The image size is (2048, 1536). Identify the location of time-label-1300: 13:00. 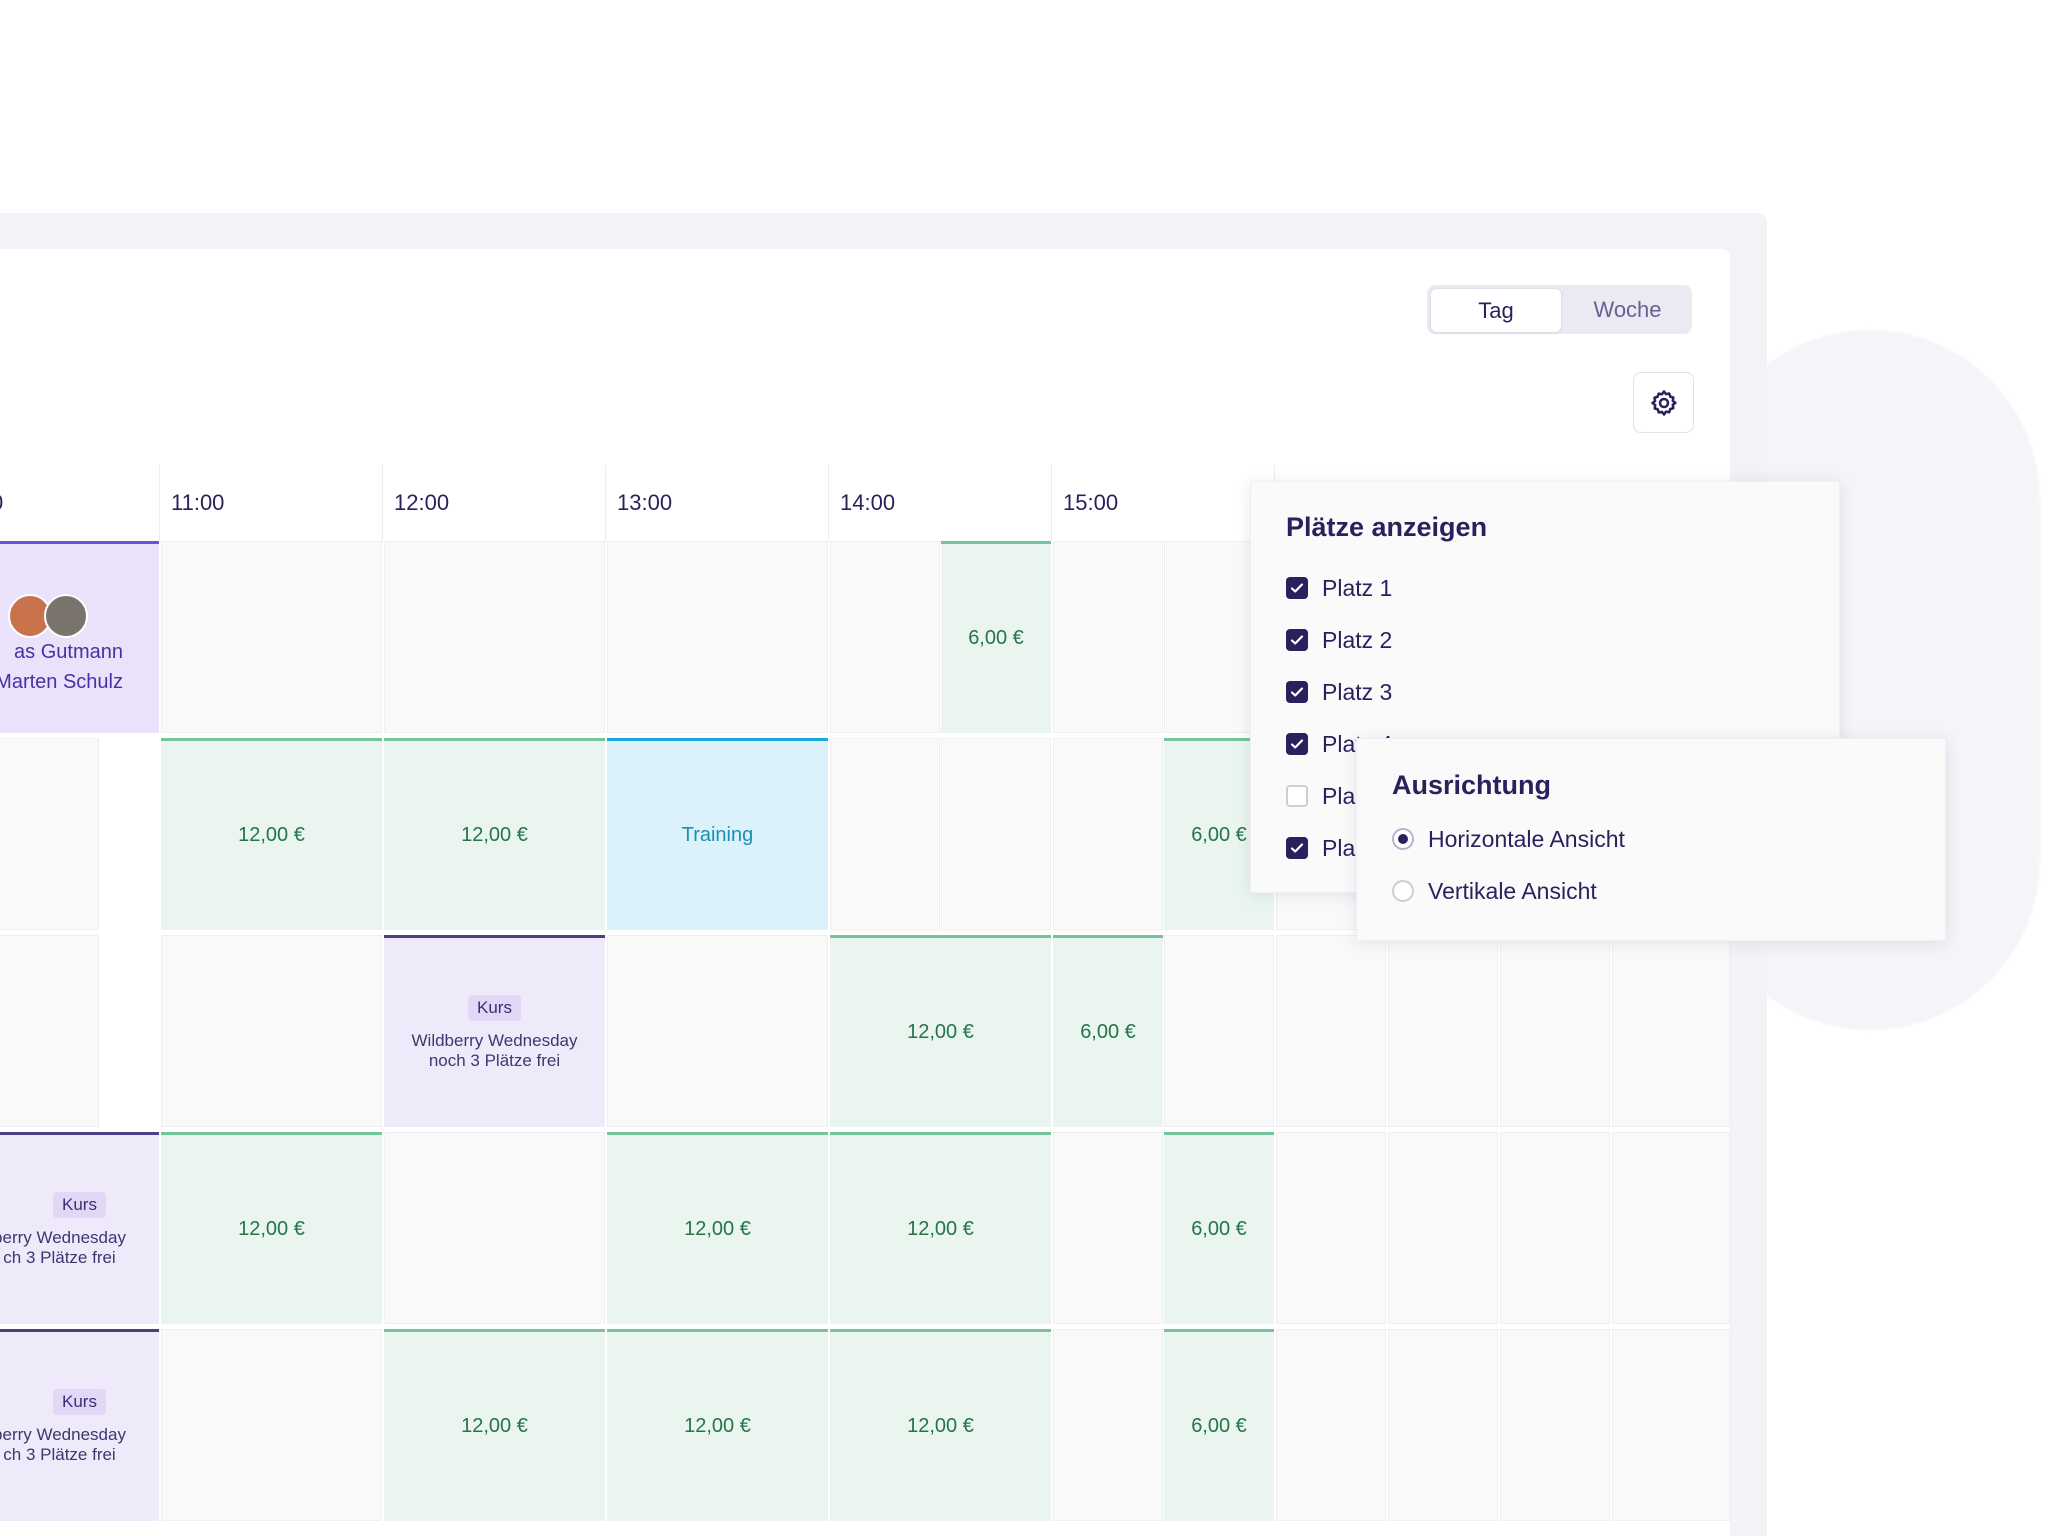
(716, 503).